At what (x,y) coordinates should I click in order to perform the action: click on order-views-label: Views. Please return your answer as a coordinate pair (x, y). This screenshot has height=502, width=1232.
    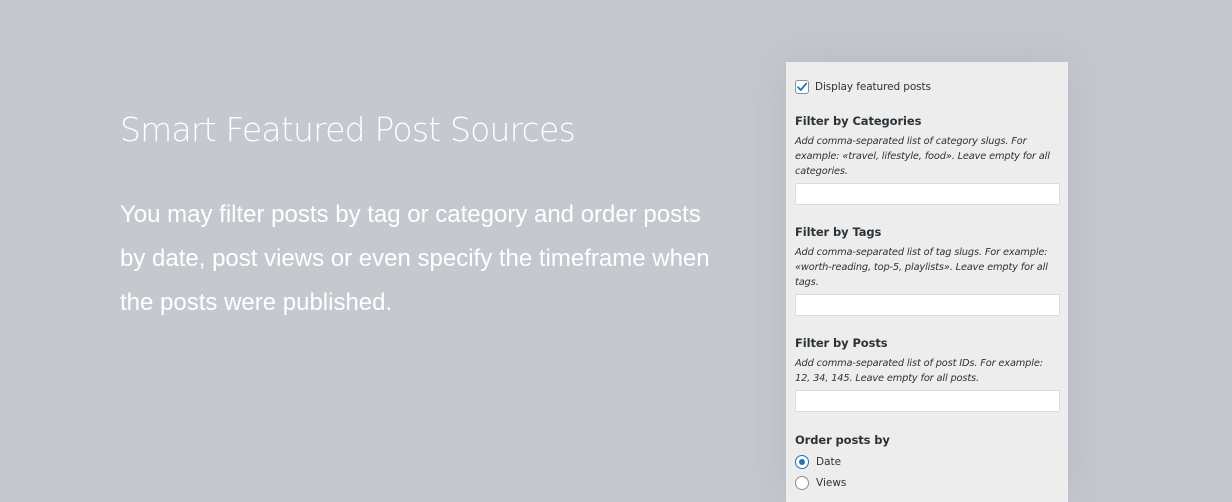
    Looking at the image, I should click on (831, 482).